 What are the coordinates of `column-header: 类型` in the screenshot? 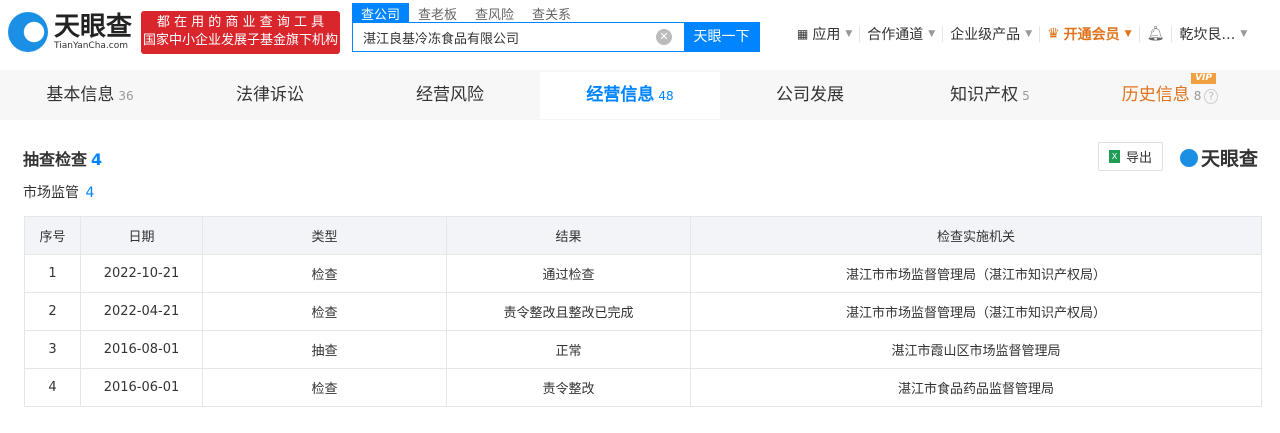 It's located at (324, 235).